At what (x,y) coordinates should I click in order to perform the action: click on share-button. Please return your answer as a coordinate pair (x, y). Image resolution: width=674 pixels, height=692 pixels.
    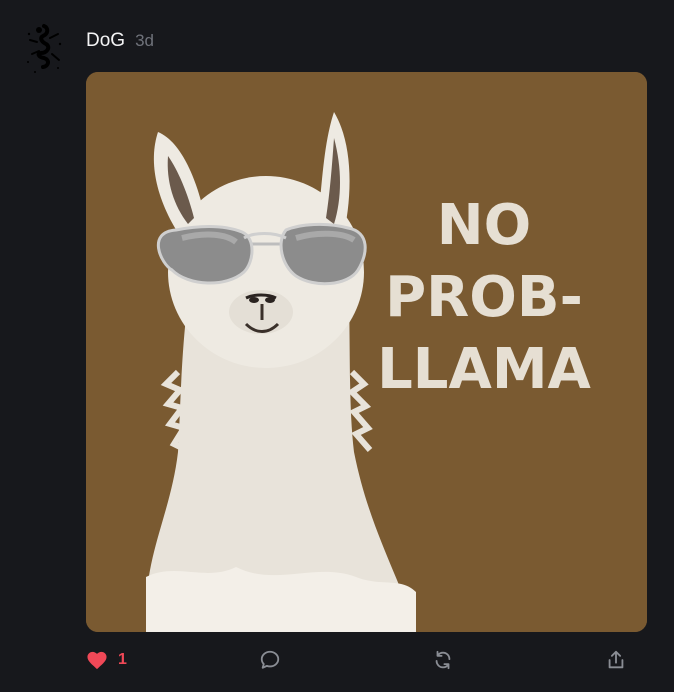
    Looking at the image, I should click on (616, 660).